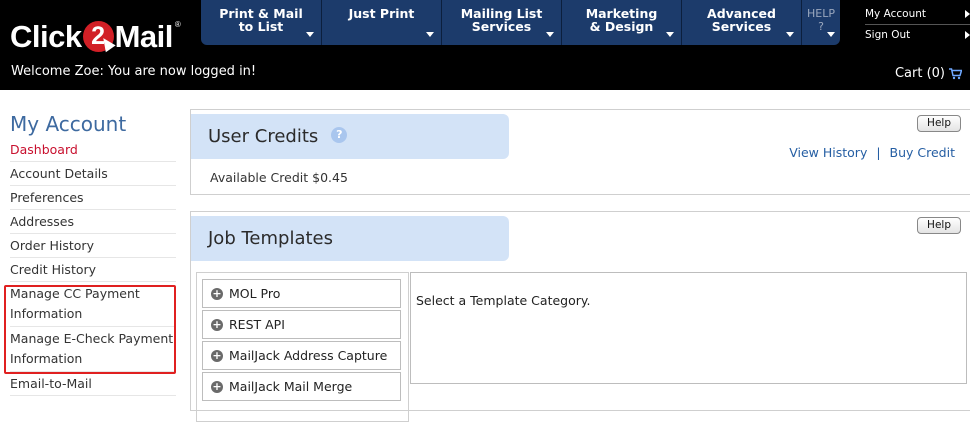 This screenshot has width=970, height=422. I want to click on nav-label: Mailing List Services, so click(501, 20).